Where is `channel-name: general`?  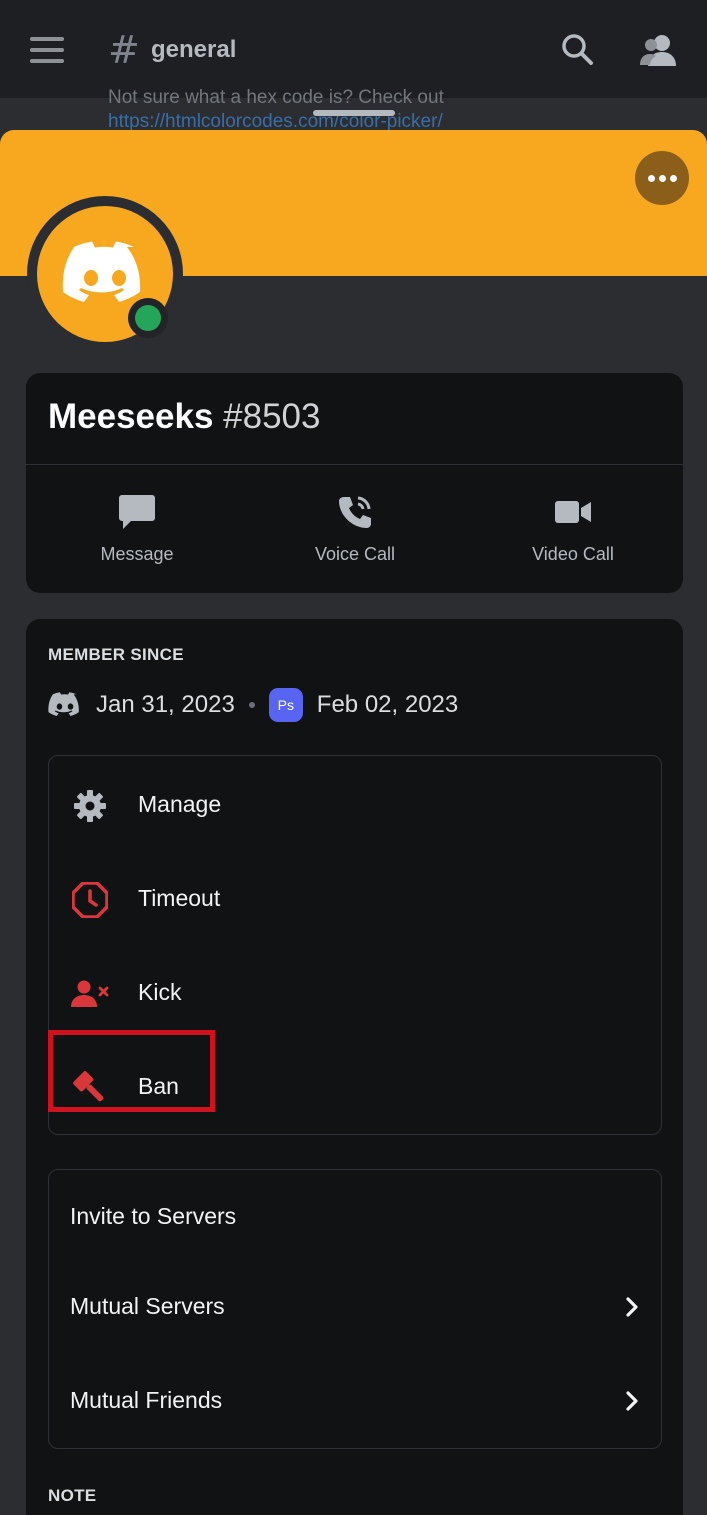 channel-name: general is located at coordinates (193, 50).